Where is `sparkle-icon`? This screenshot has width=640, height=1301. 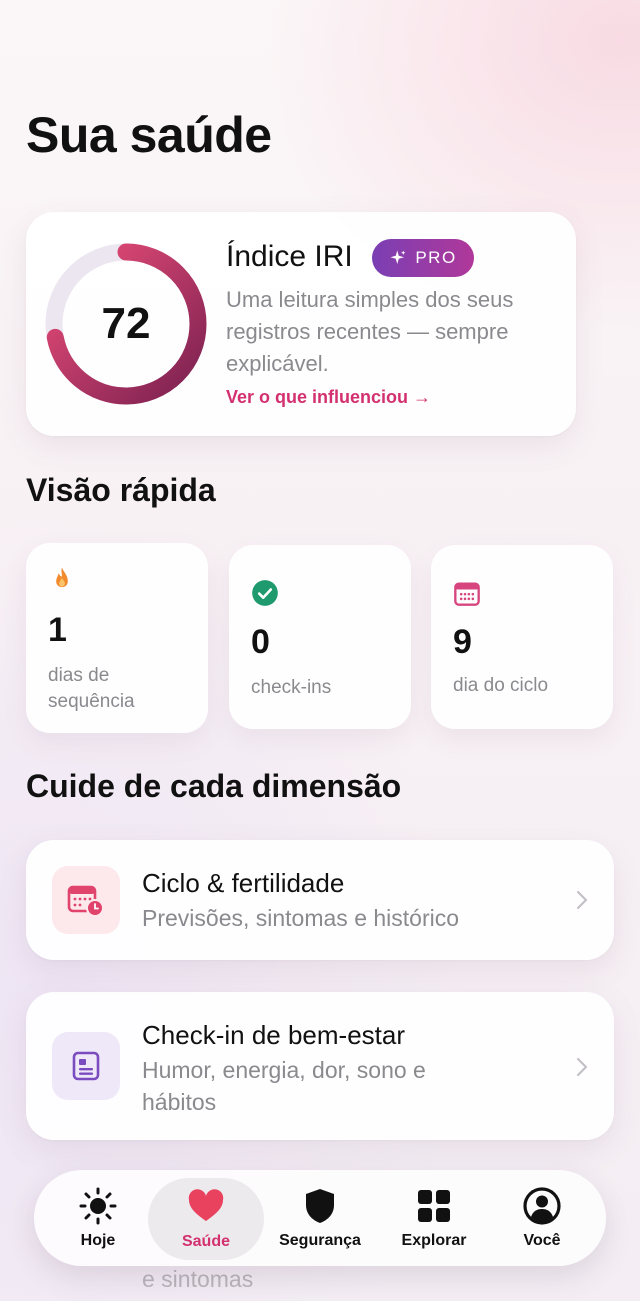
sparkle-icon is located at coordinates (398, 257).